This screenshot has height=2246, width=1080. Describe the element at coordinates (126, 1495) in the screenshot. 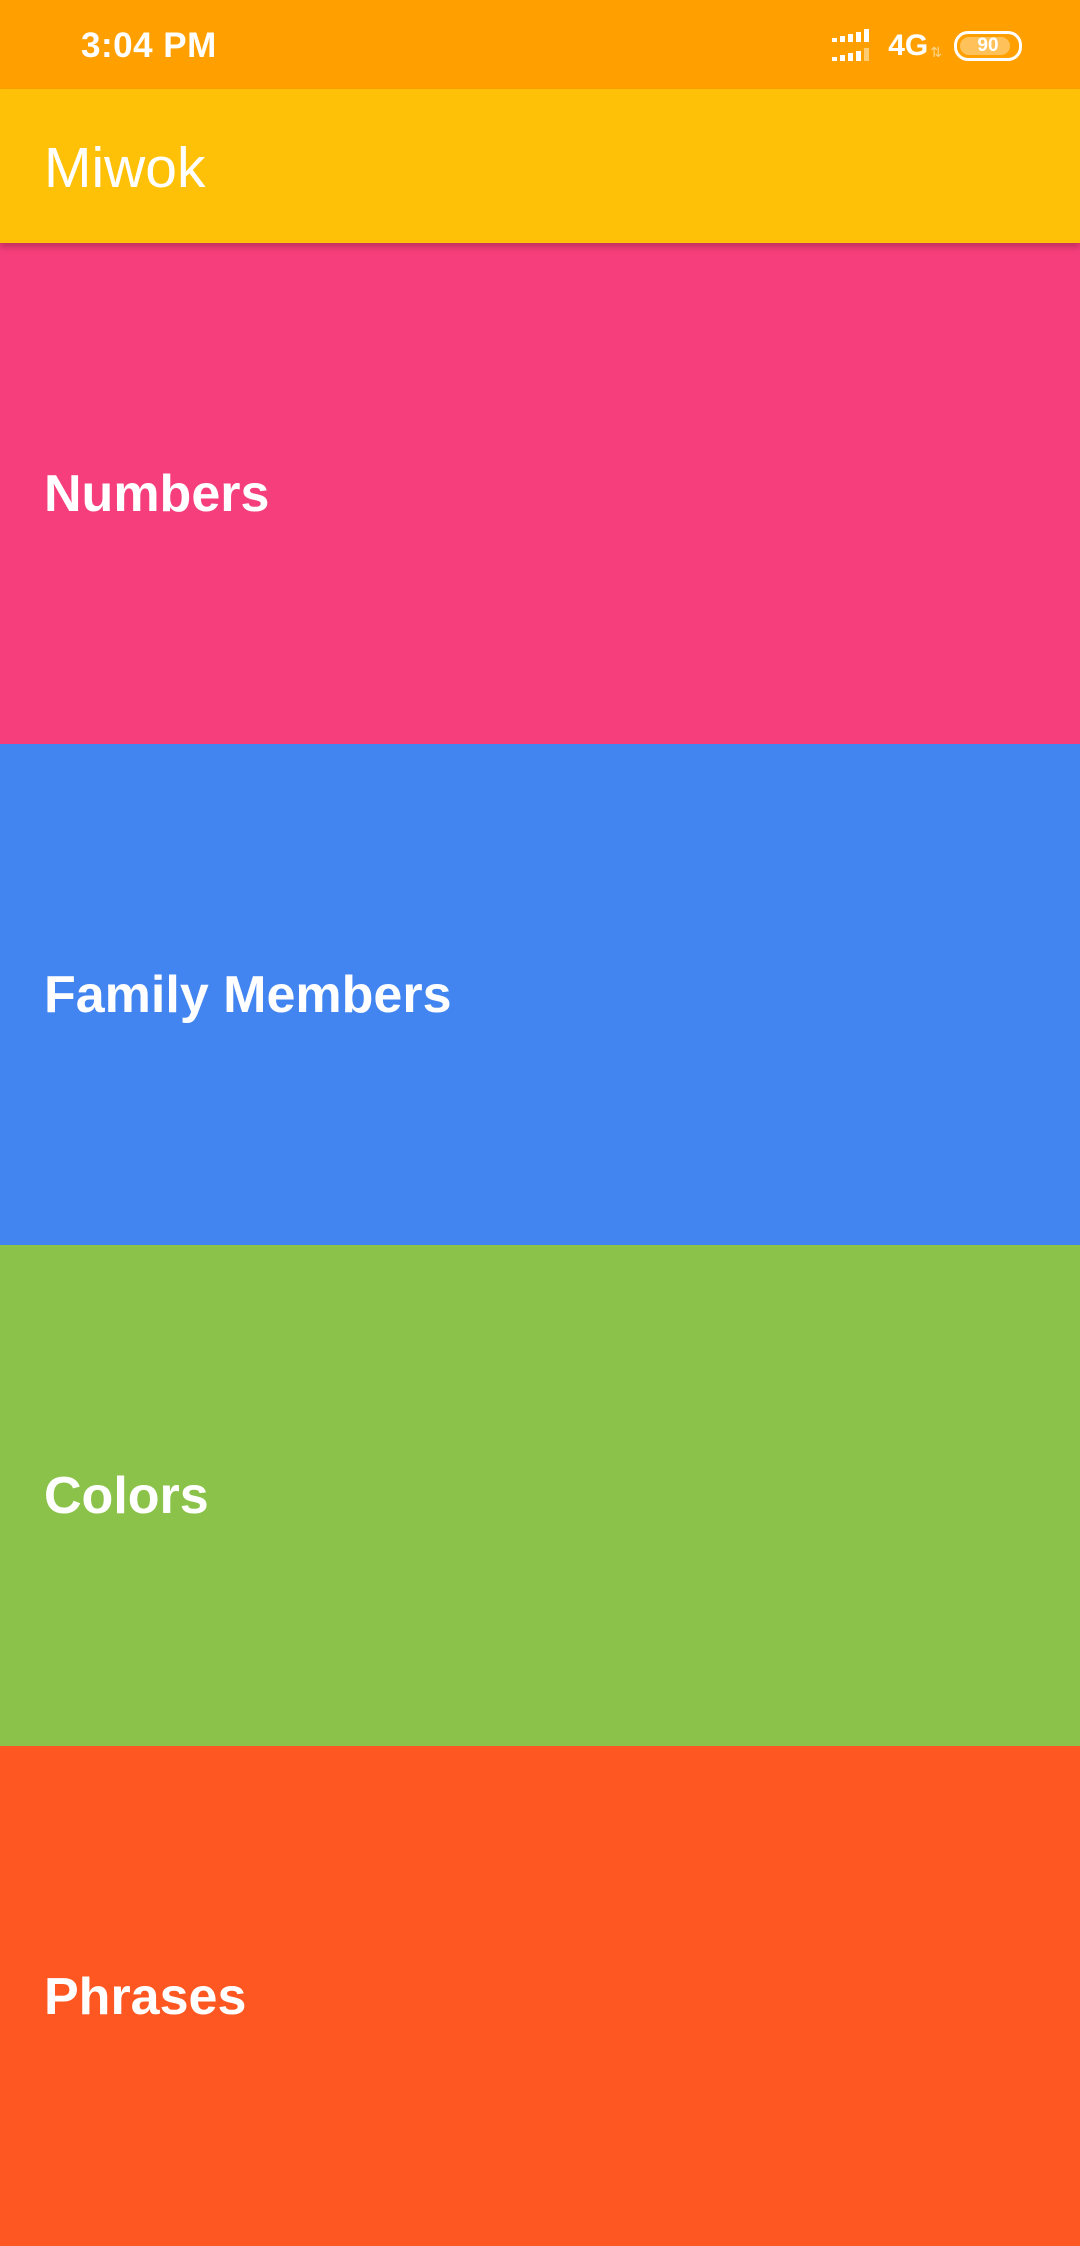

I see `category-colors-label: Colors` at that location.